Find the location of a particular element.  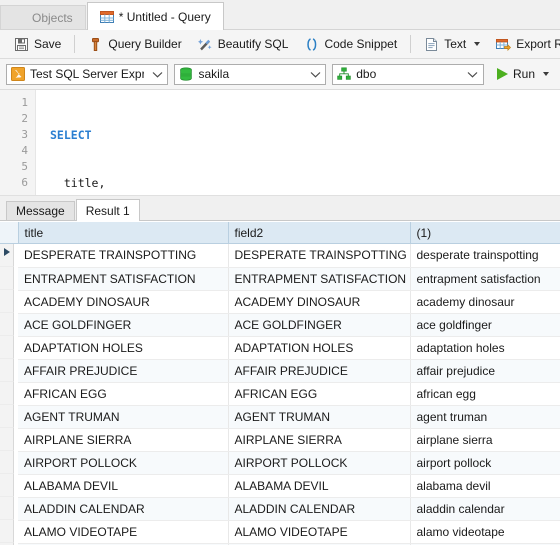

column-header-field2: field2 is located at coordinates (319, 233).